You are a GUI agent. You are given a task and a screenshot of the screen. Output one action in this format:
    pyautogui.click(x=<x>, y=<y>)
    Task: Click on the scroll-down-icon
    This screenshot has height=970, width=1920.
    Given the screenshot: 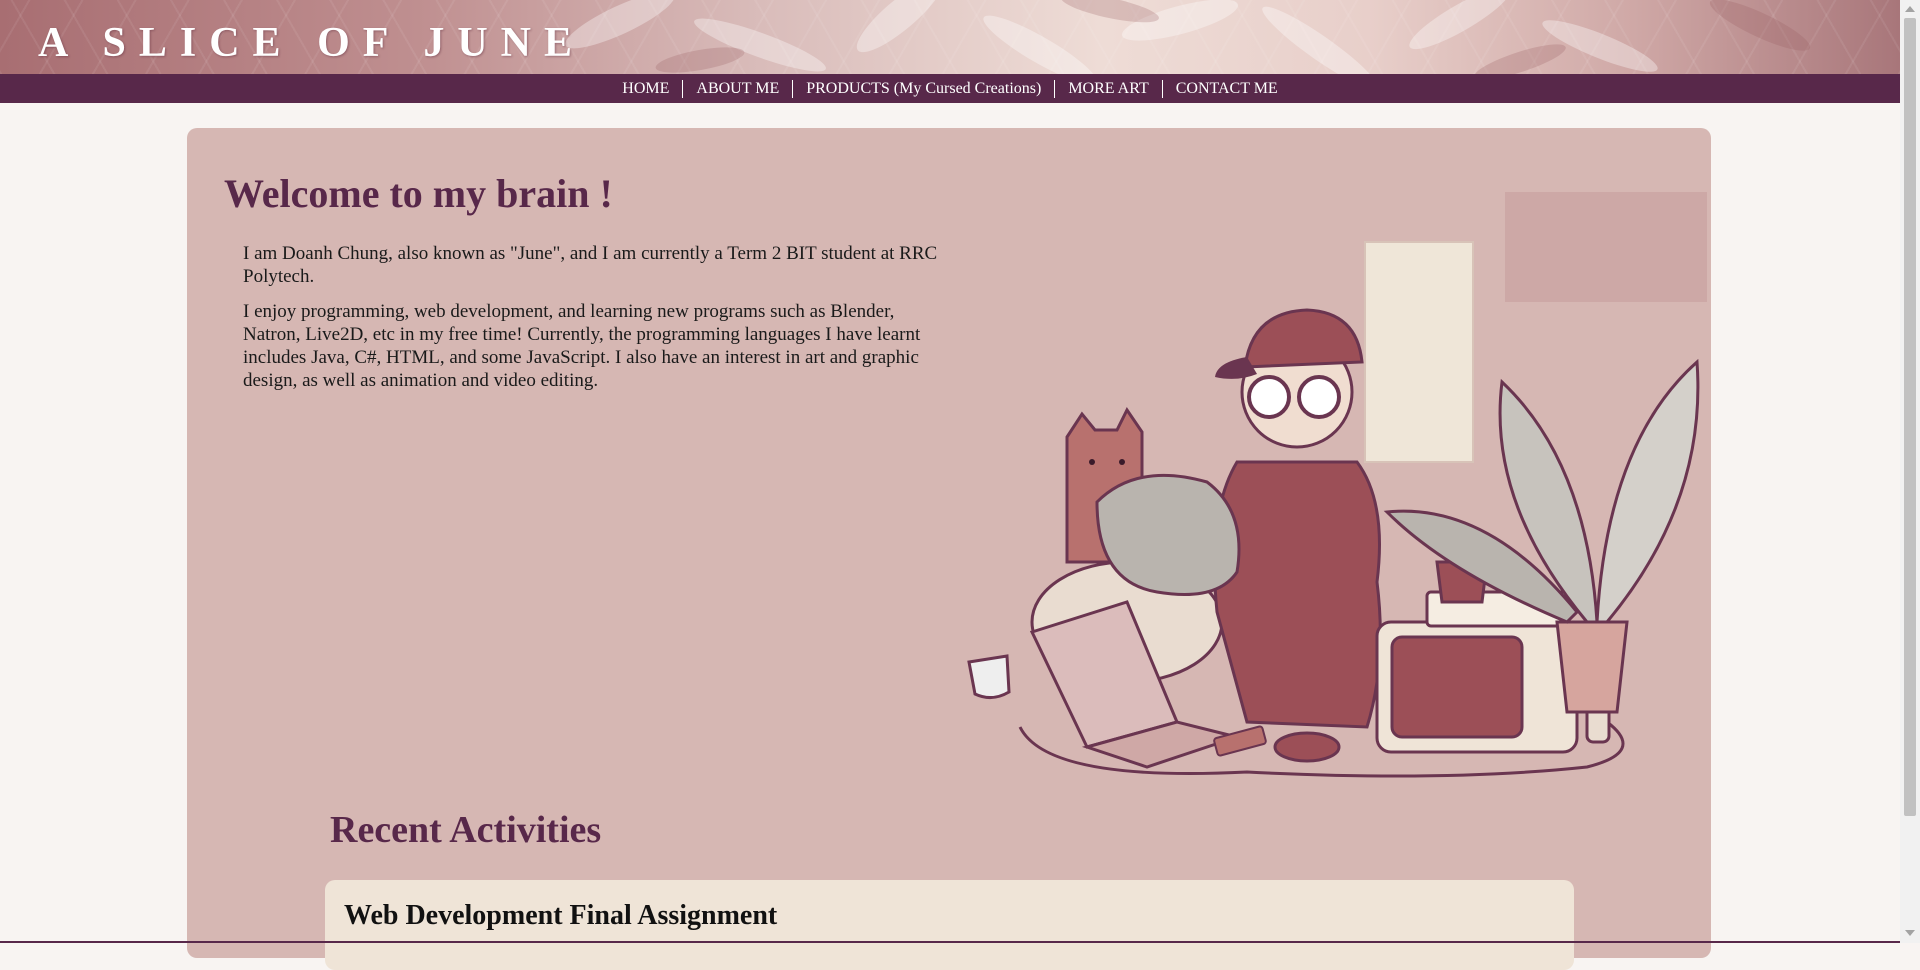 What is the action you would take?
    pyautogui.click(x=1910, y=933)
    